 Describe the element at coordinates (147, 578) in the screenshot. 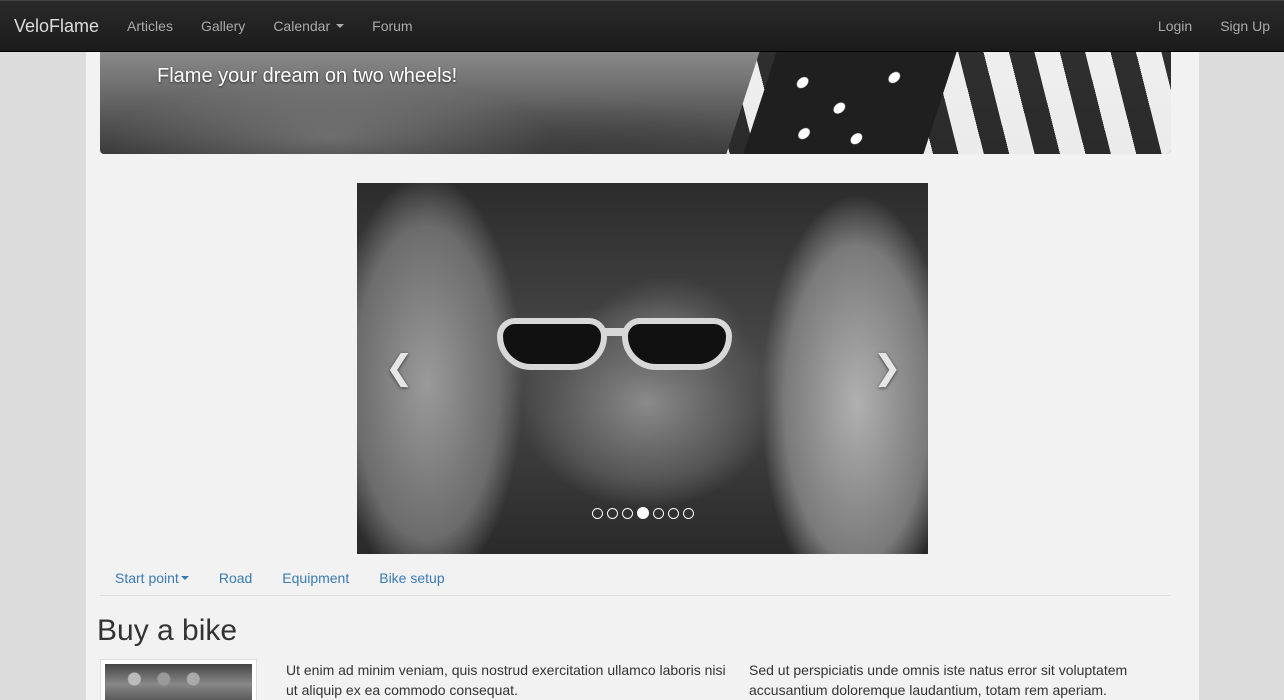

I see `subnav-start-point-label: Start point` at that location.